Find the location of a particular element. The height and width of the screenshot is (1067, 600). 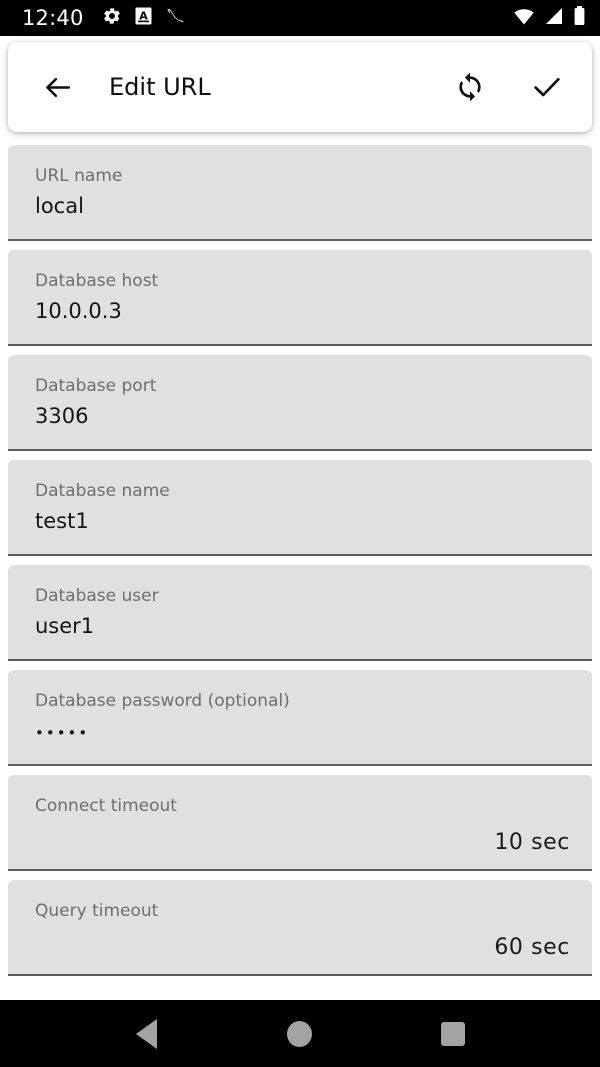

gear-icon is located at coordinates (112, 18).